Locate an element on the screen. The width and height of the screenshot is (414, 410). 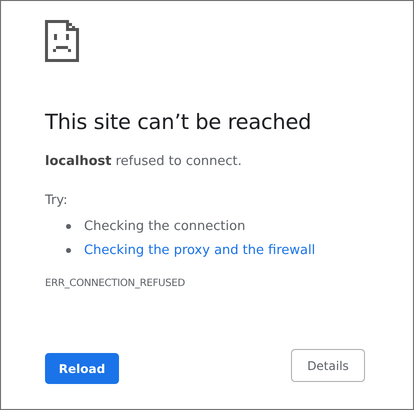
details-button: Details is located at coordinates (328, 365).